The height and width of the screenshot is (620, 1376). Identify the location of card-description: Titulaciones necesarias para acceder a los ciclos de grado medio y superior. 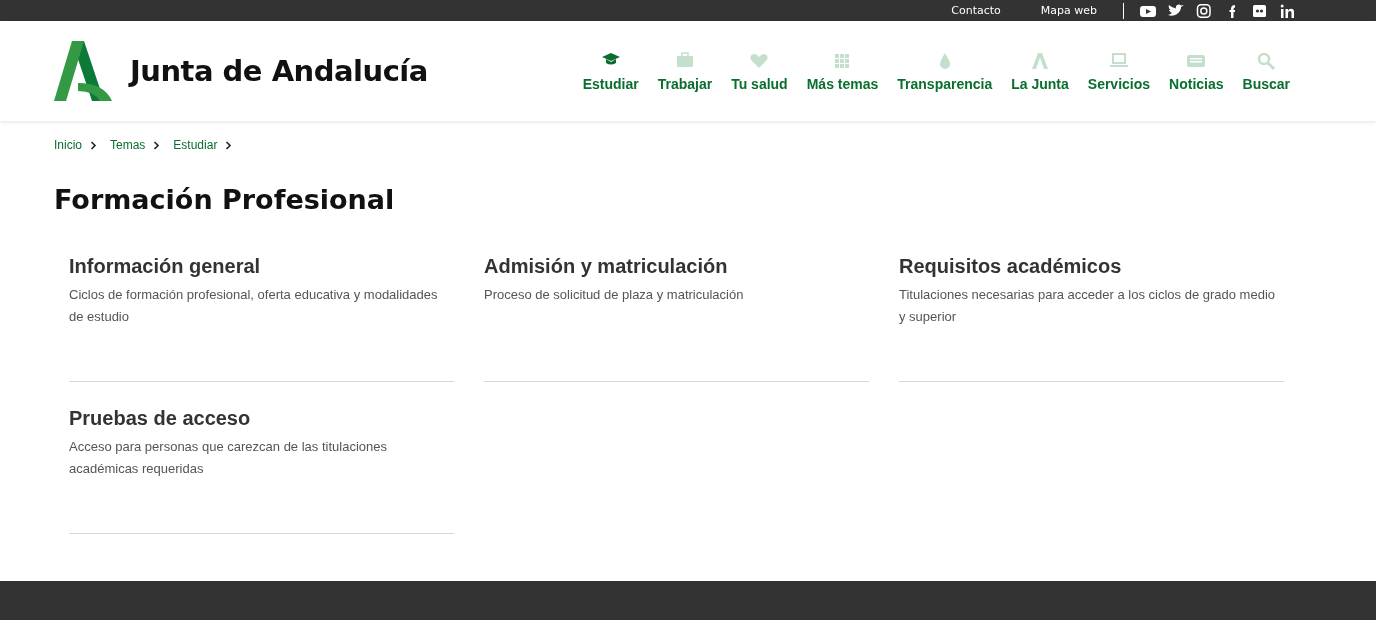
(1087, 306).